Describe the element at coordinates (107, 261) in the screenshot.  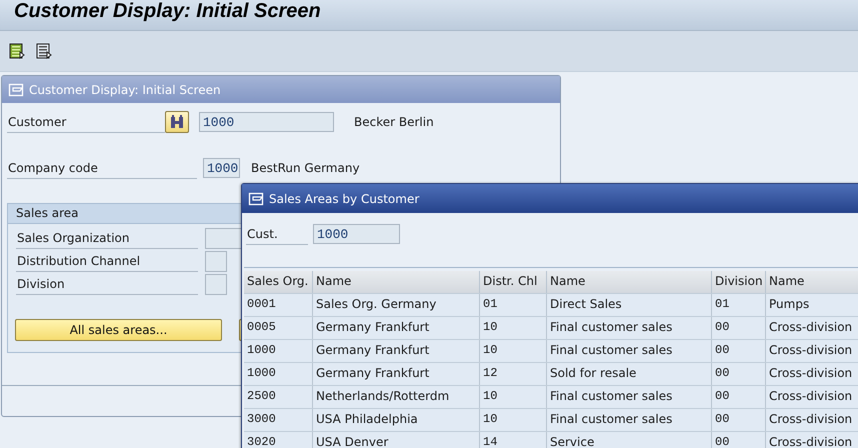
I see `field-label: Distribution Channel` at that location.